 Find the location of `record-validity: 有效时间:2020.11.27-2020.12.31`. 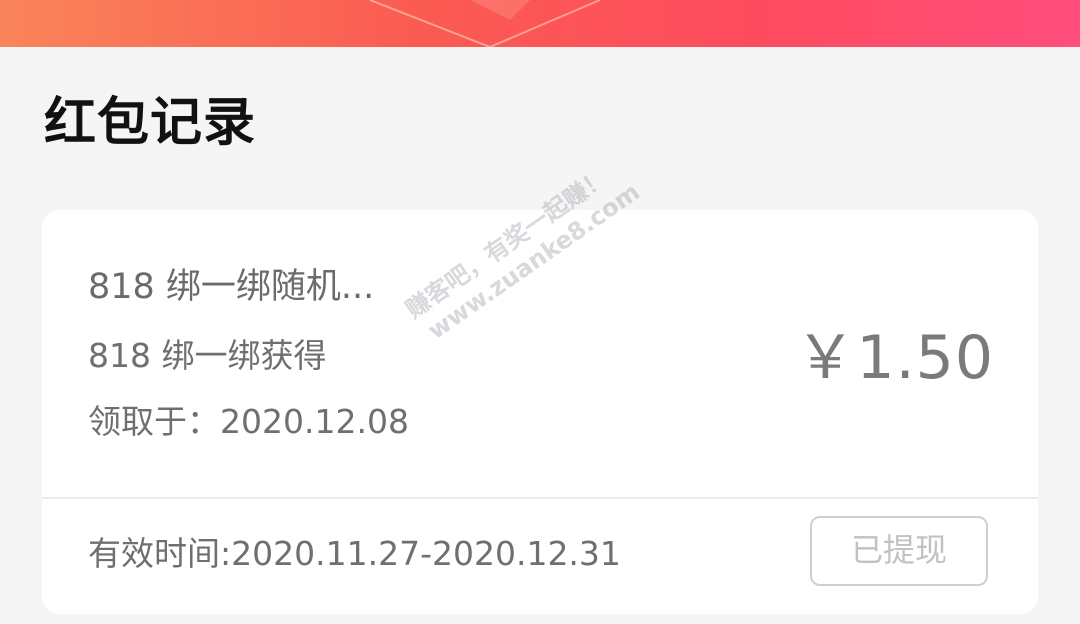

record-validity: 有效时间:2020.11.27-2020.12.31 is located at coordinates (354, 553).